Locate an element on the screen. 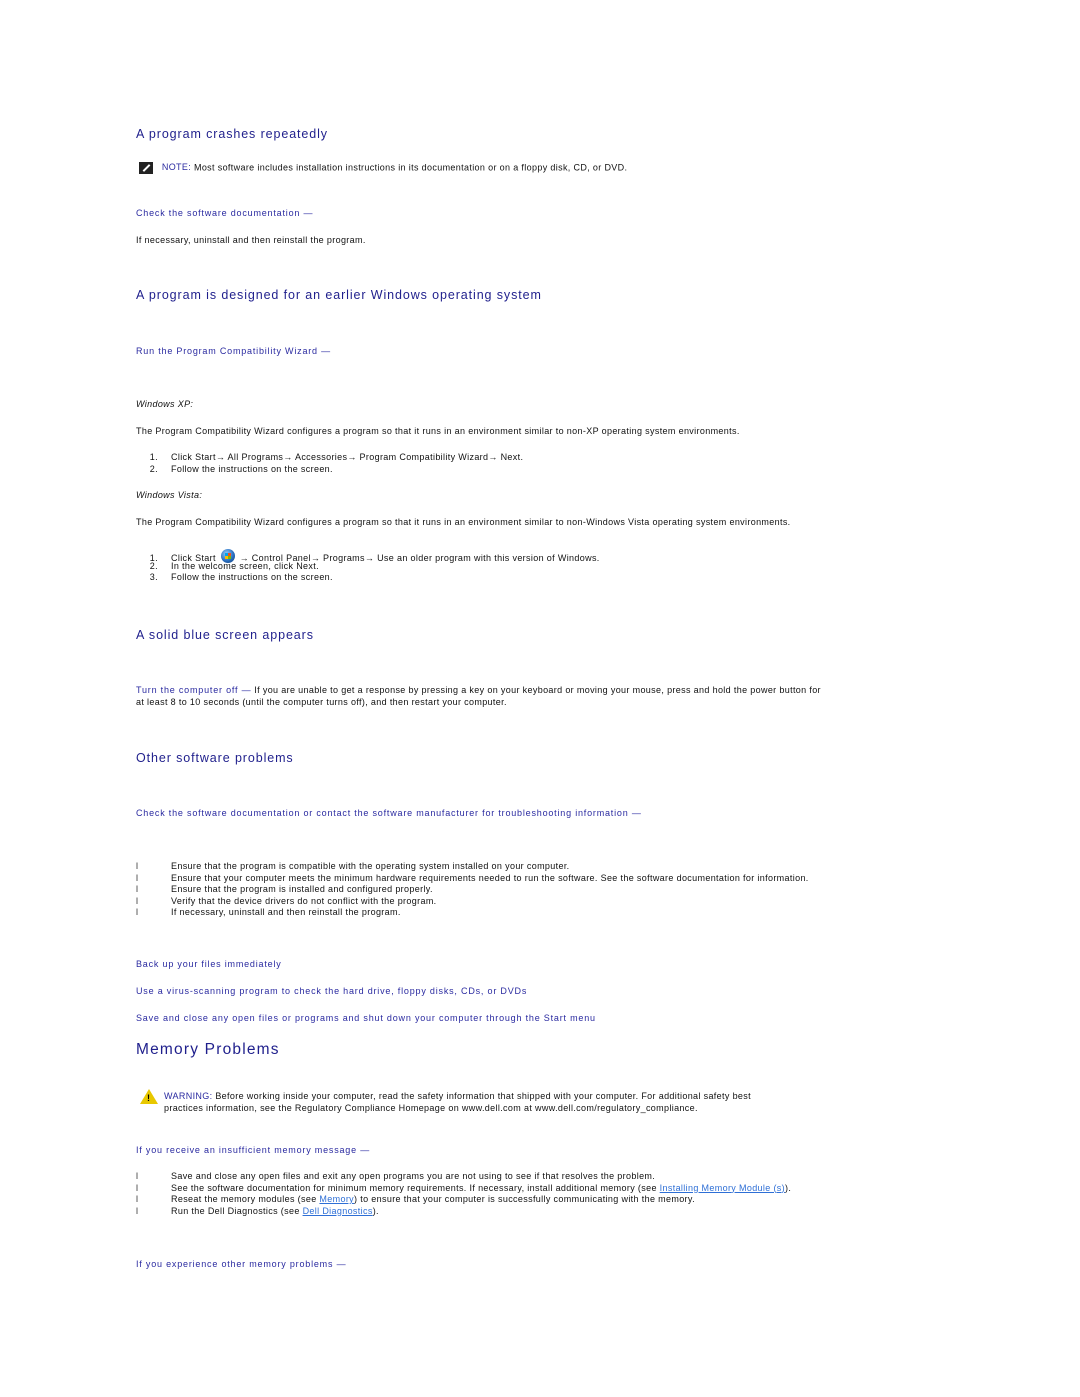 The width and height of the screenshot is (1080, 1397). label-windows-vista: Windows Vista: is located at coordinates (169, 495).